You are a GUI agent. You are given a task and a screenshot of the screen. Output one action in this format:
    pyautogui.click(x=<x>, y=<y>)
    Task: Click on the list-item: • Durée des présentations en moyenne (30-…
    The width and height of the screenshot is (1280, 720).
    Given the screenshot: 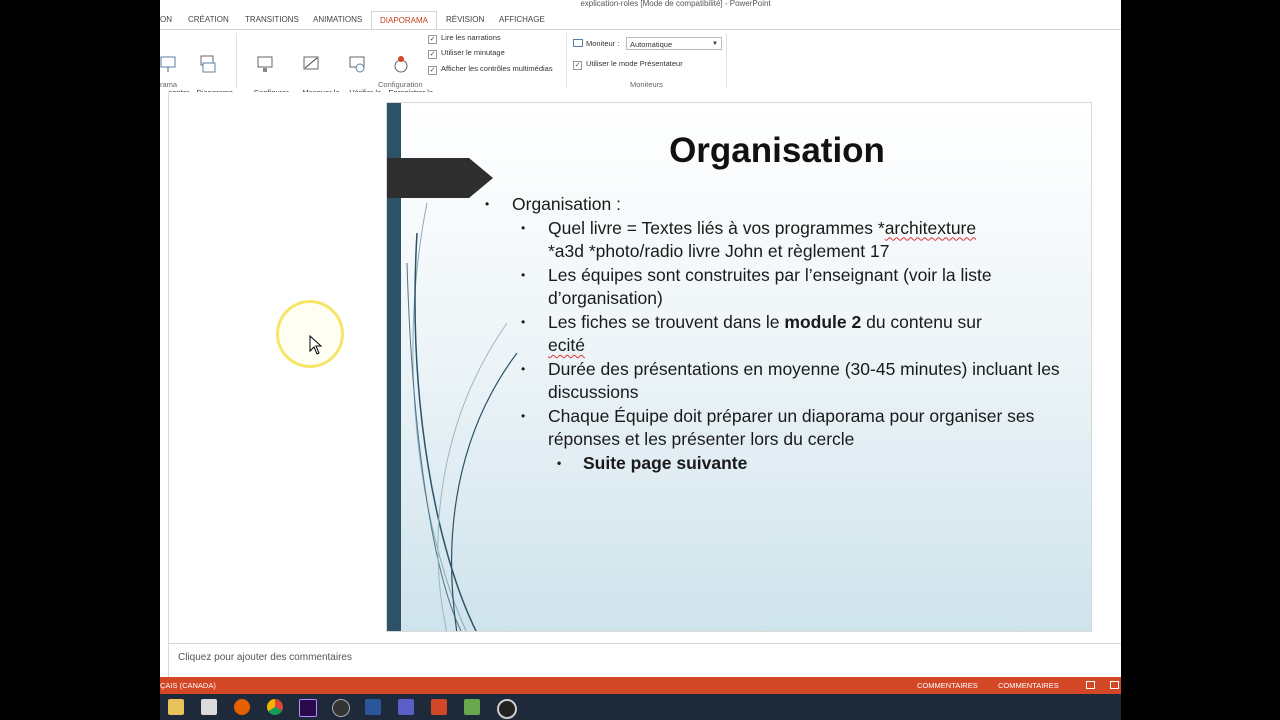 What is the action you would take?
    pyautogui.click(x=785, y=381)
    